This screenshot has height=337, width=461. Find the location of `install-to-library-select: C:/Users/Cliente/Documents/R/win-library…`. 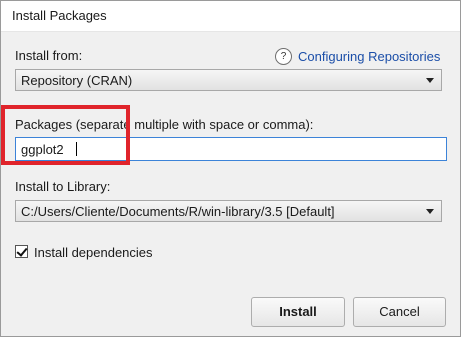

install-to-library-select: C:/Users/Cliente/Documents/R/win-library… is located at coordinates (228, 211).